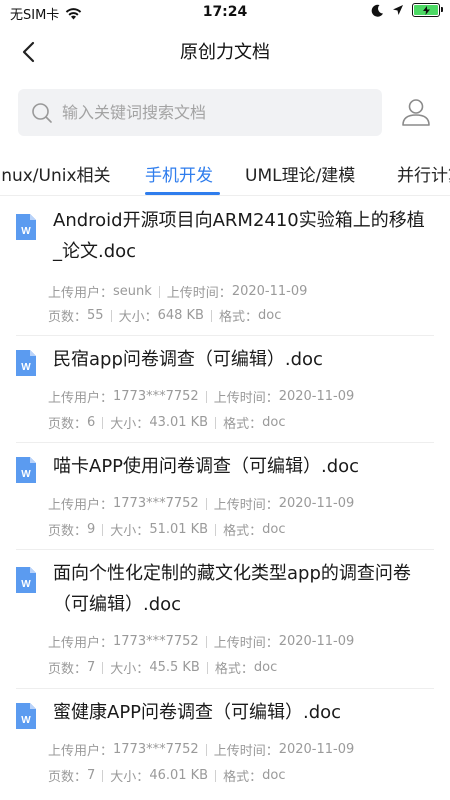 This screenshot has width=450, height=800. What do you see at coordinates (55, 173) in the screenshot?
I see `tab-linux-unix: Linux/Unix相关` at bounding box center [55, 173].